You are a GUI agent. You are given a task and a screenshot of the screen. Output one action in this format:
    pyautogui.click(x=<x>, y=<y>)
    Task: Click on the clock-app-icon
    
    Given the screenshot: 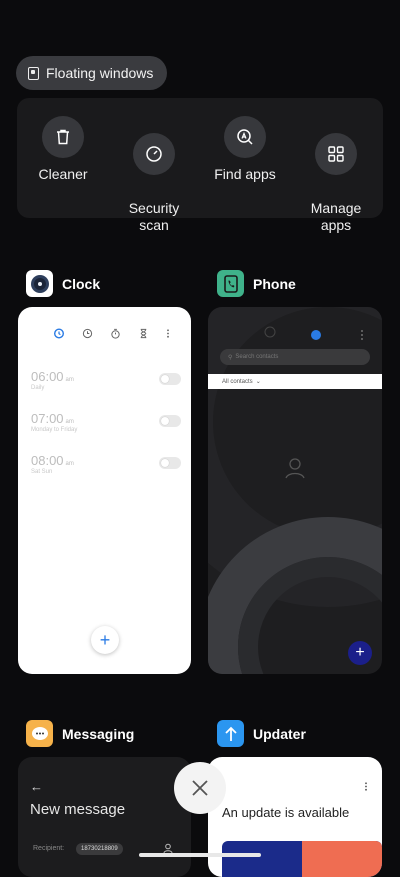 What is the action you would take?
    pyautogui.click(x=39, y=283)
    